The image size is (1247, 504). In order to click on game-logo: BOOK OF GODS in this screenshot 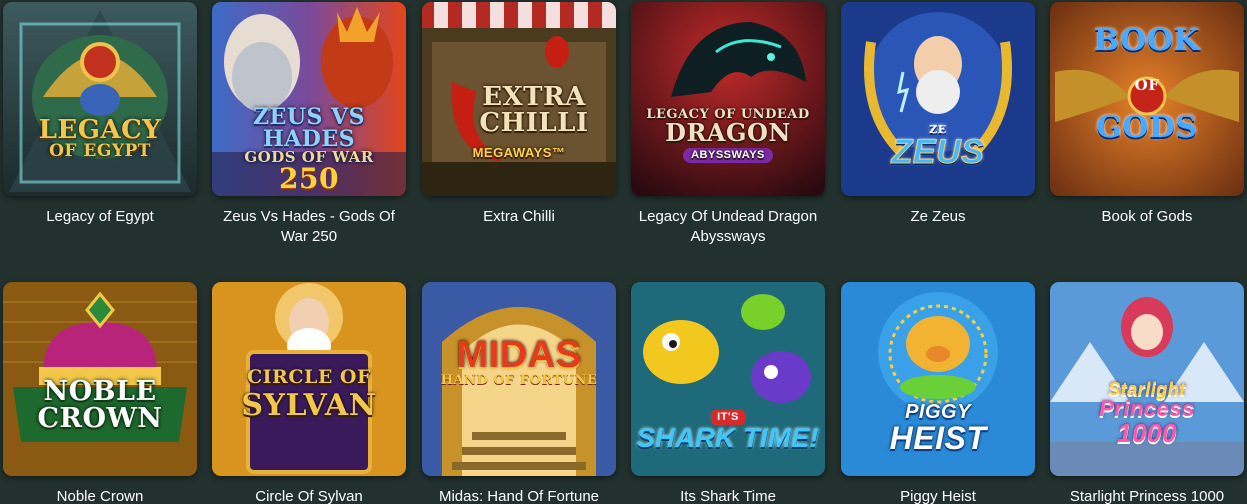, I will do `click(1147, 84)`.